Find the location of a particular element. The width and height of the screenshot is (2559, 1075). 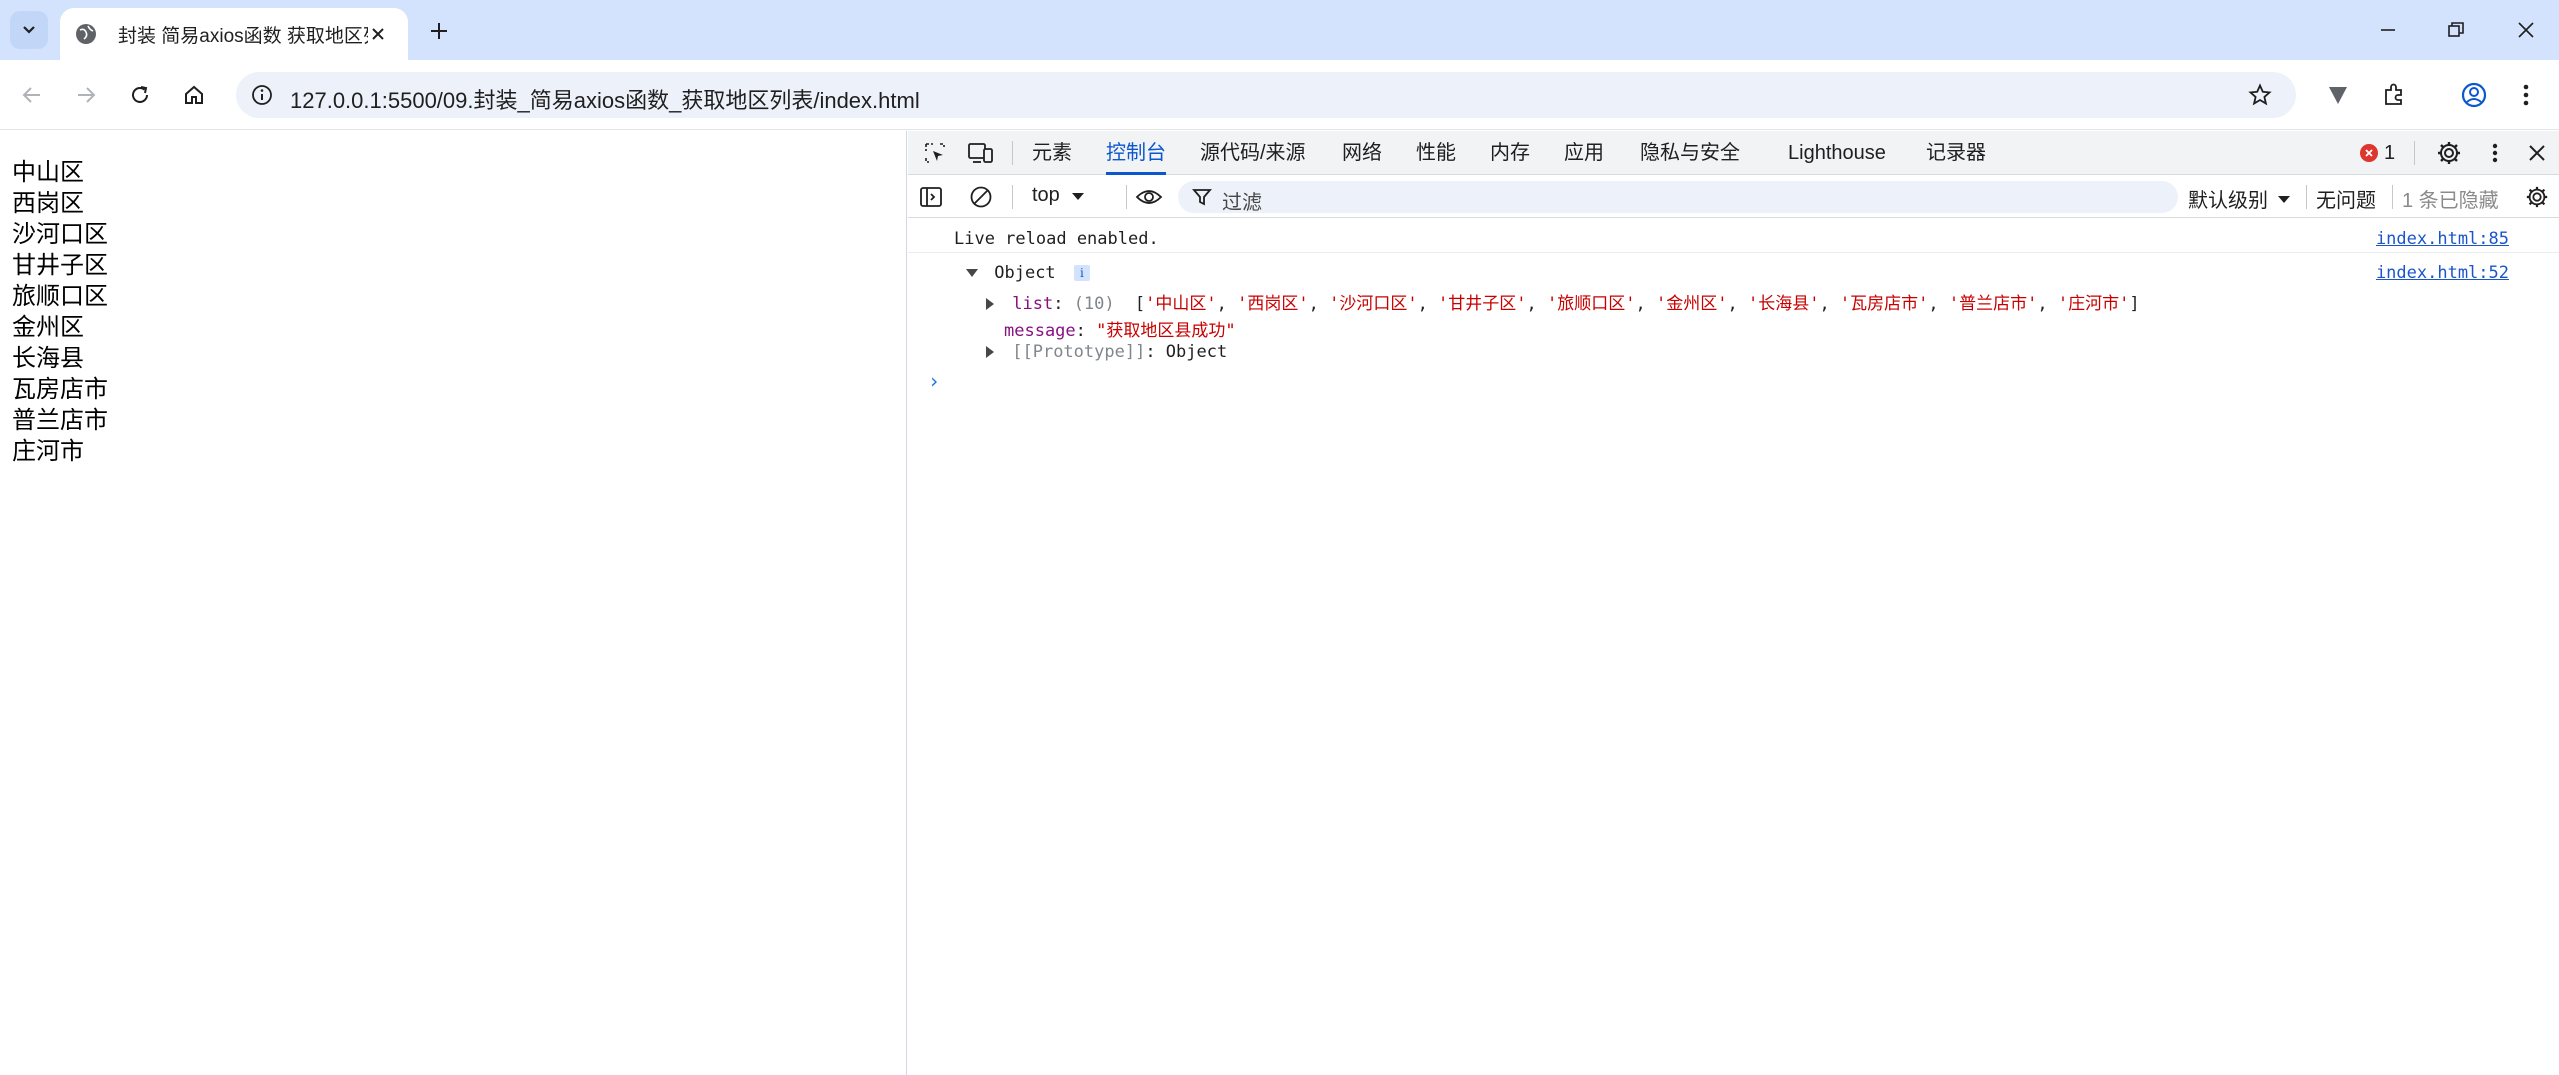

tab-application: 应用 is located at coordinates (1584, 153).